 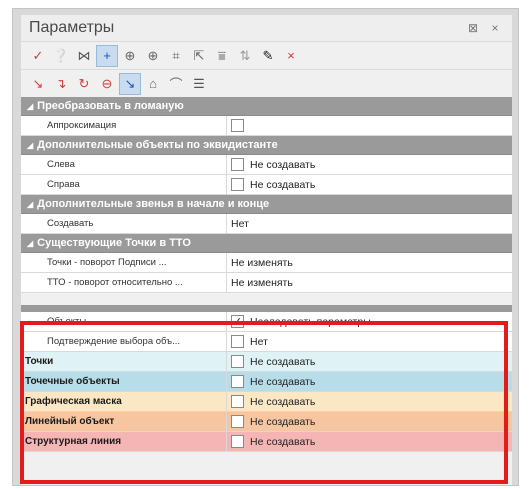 What do you see at coordinates (130, 56) in the screenshot?
I see `target-icon: ⊕` at bounding box center [130, 56].